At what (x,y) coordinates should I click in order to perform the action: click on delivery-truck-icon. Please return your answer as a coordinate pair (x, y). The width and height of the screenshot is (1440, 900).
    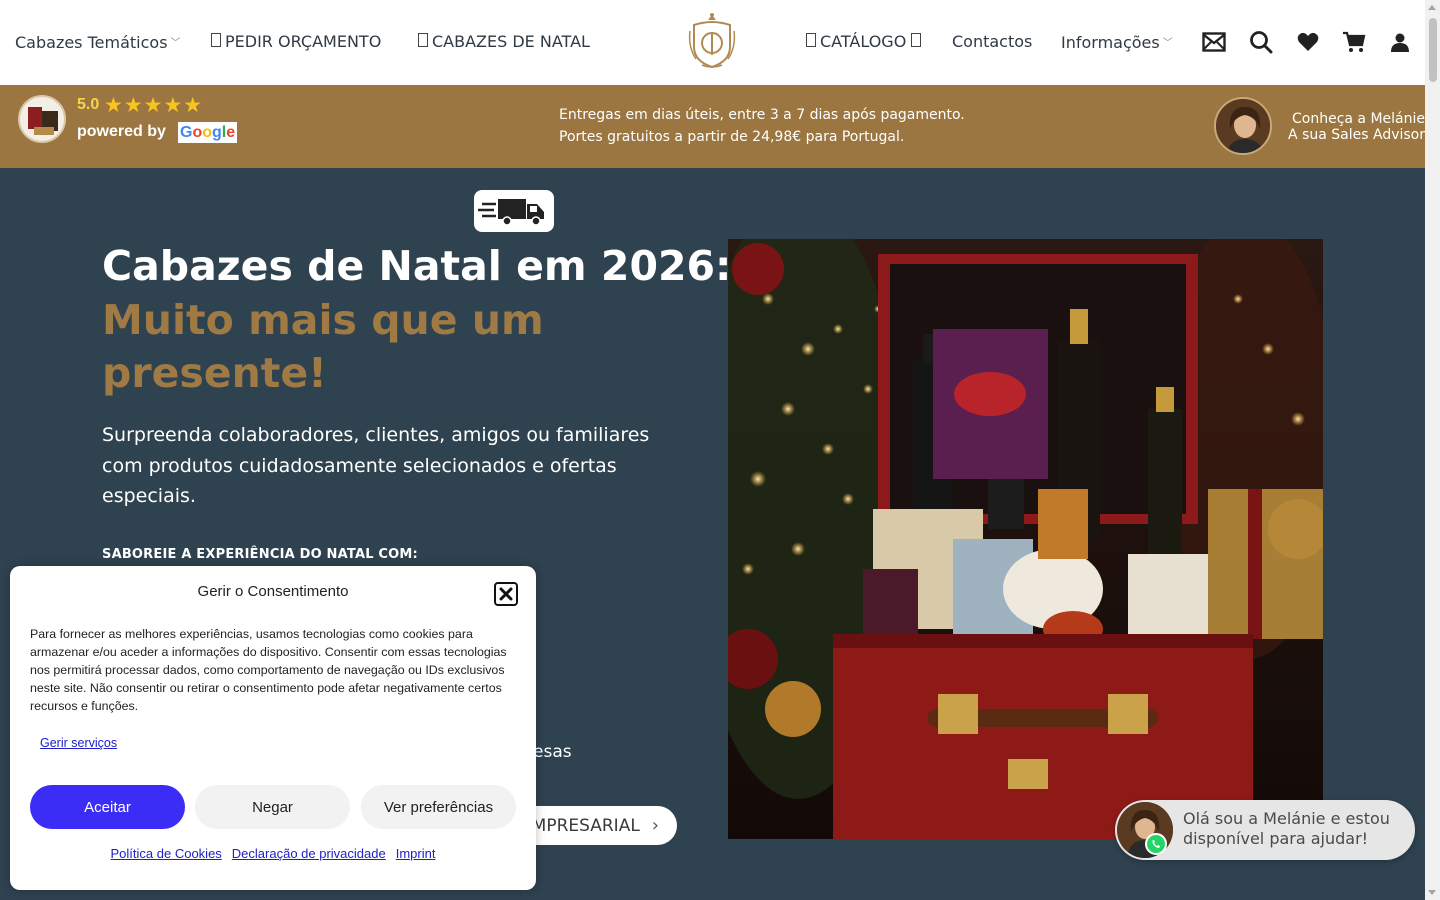
    Looking at the image, I should click on (514, 211).